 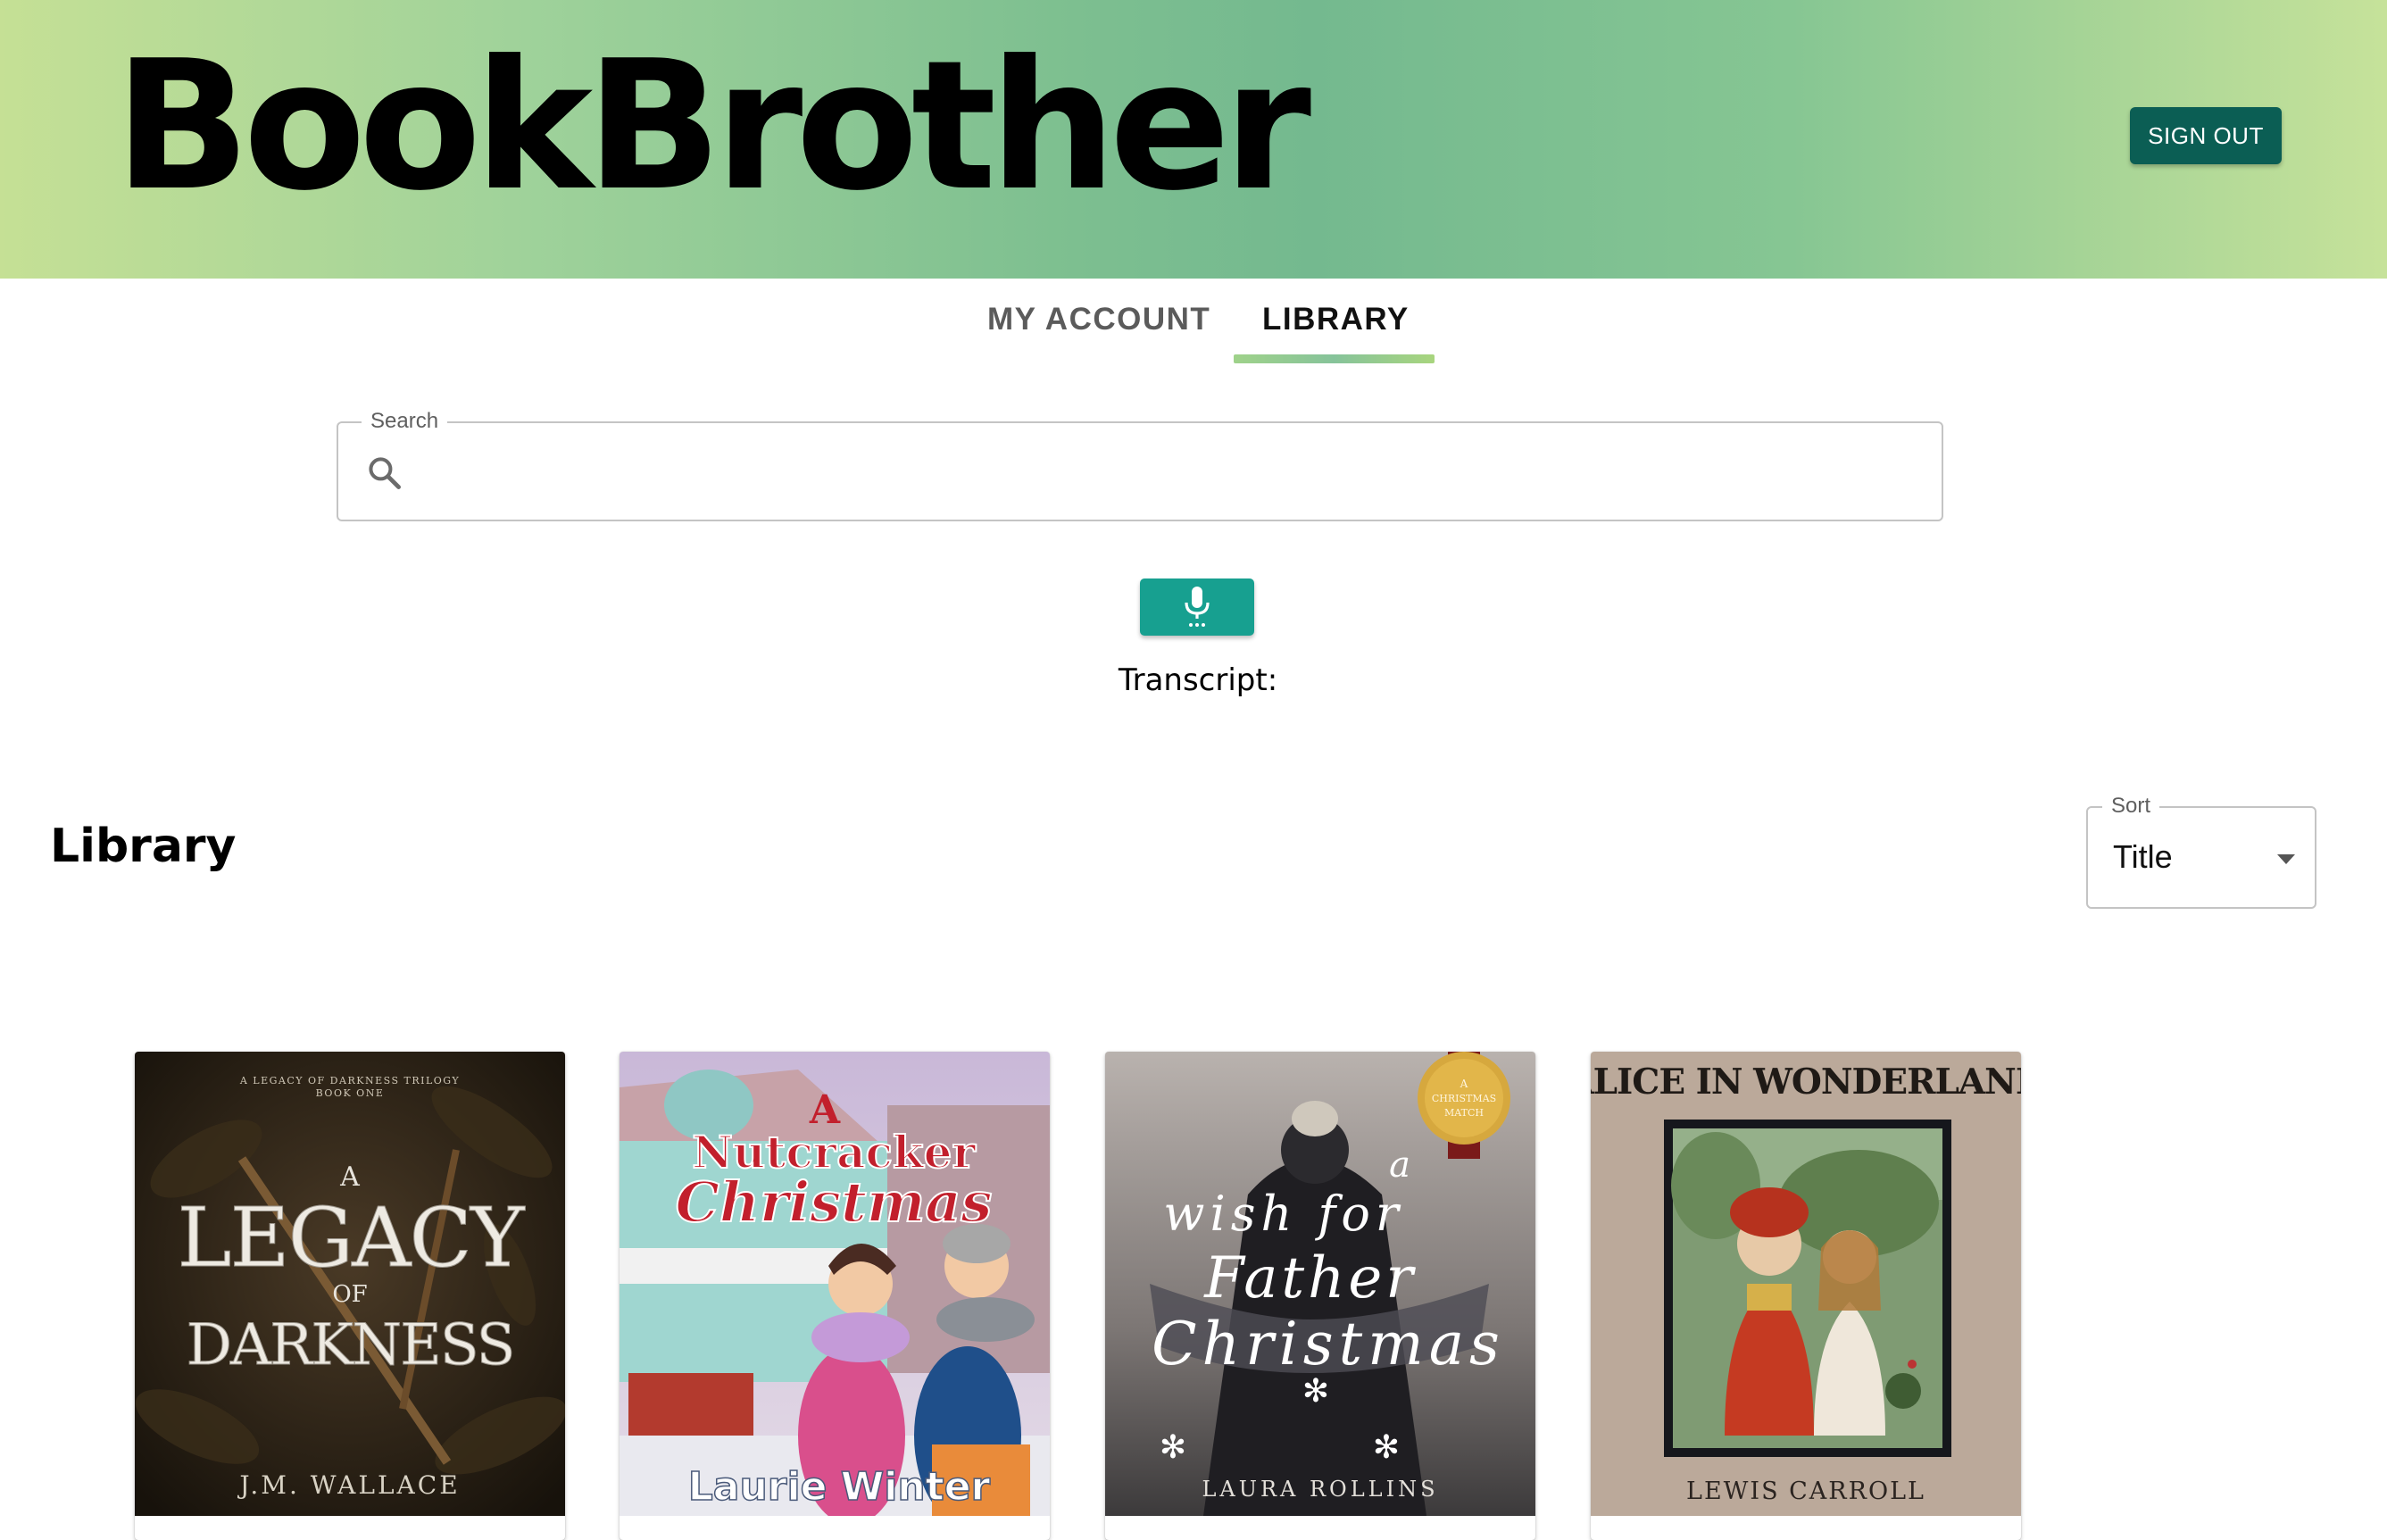 I want to click on nav-tabs: MY ACCOUNT LIBRARY, so click(x=1193, y=321).